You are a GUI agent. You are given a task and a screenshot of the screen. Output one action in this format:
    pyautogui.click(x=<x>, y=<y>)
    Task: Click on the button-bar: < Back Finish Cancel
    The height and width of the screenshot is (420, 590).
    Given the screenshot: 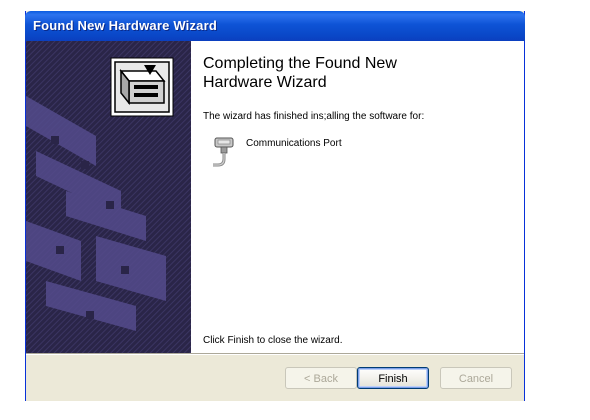 What is the action you would take?
    pyautogui.click(x=275, y=377)
    